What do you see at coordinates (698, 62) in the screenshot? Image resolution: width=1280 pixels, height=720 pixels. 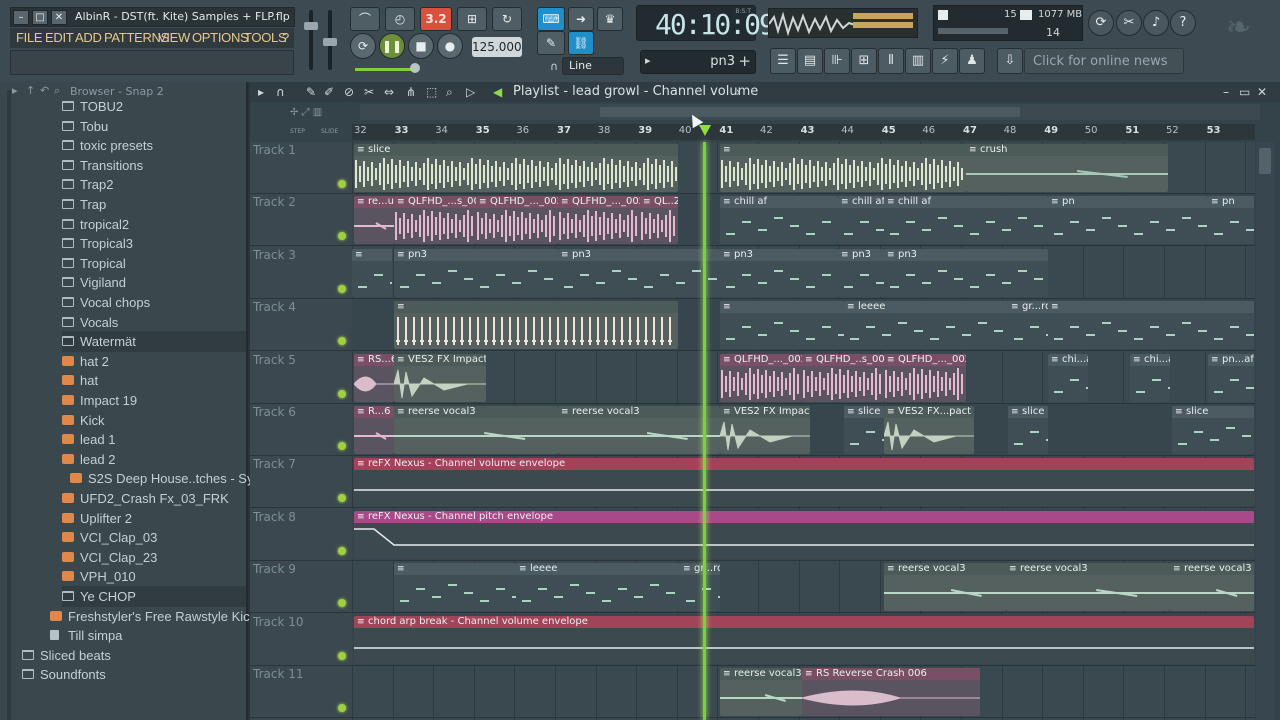 I see `pattern-selector: ▸ pn3 +` at bounding box center [698, 62].